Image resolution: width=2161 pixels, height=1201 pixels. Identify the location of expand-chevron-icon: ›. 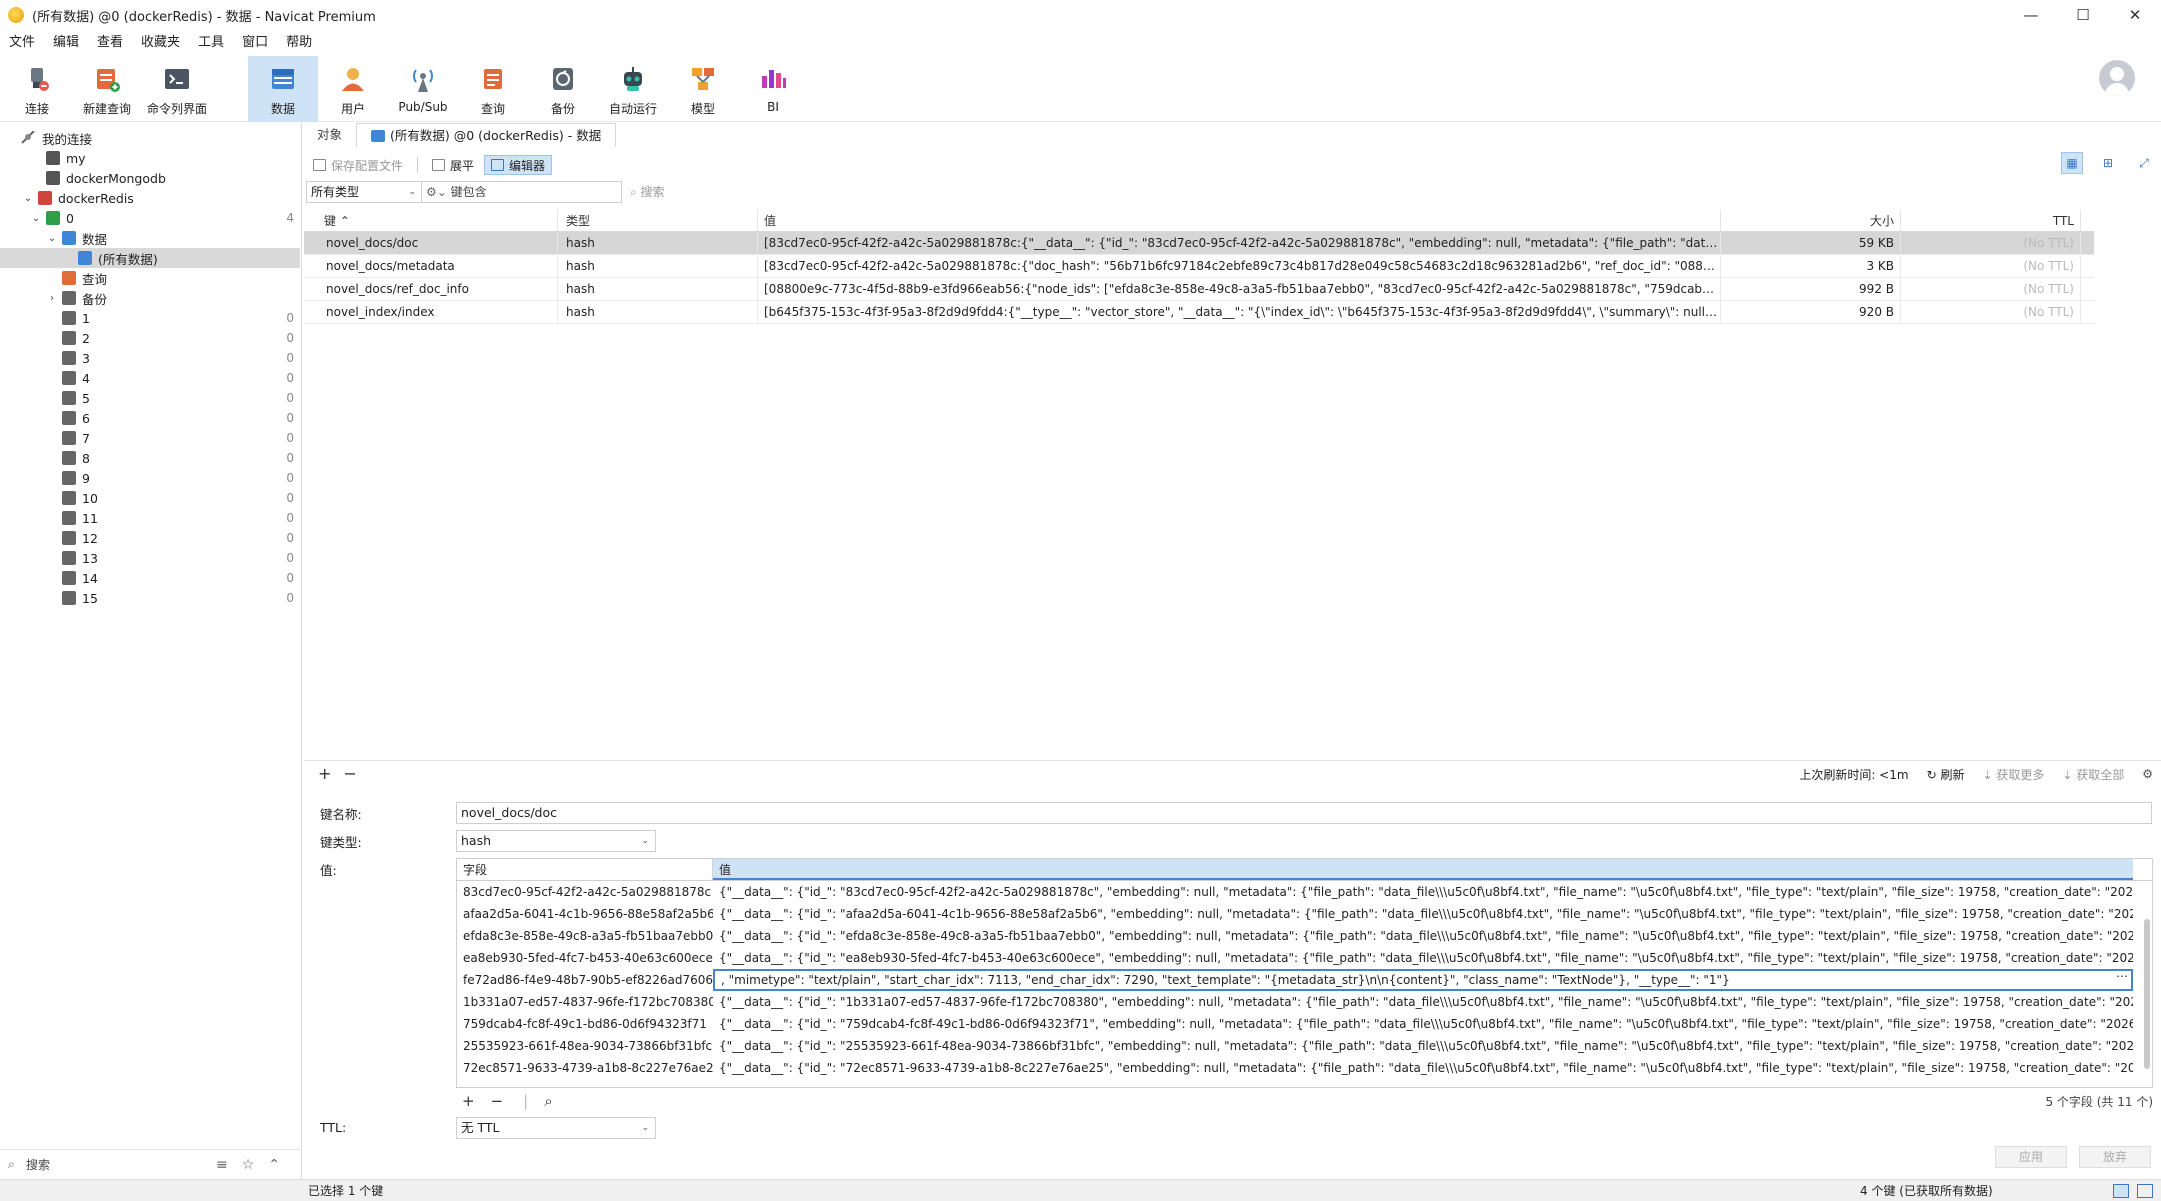
(52, 298).